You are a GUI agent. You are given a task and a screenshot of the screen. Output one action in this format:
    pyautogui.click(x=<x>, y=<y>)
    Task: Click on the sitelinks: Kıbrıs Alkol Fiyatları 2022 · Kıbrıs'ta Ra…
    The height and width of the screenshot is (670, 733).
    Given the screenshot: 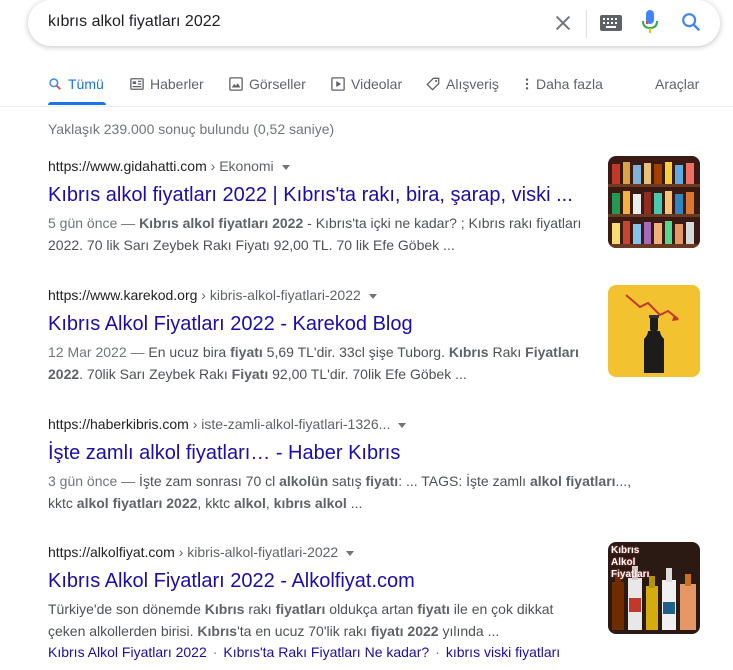 What is the action you would take?
    pyautogui.click(x=378, y=652)
    